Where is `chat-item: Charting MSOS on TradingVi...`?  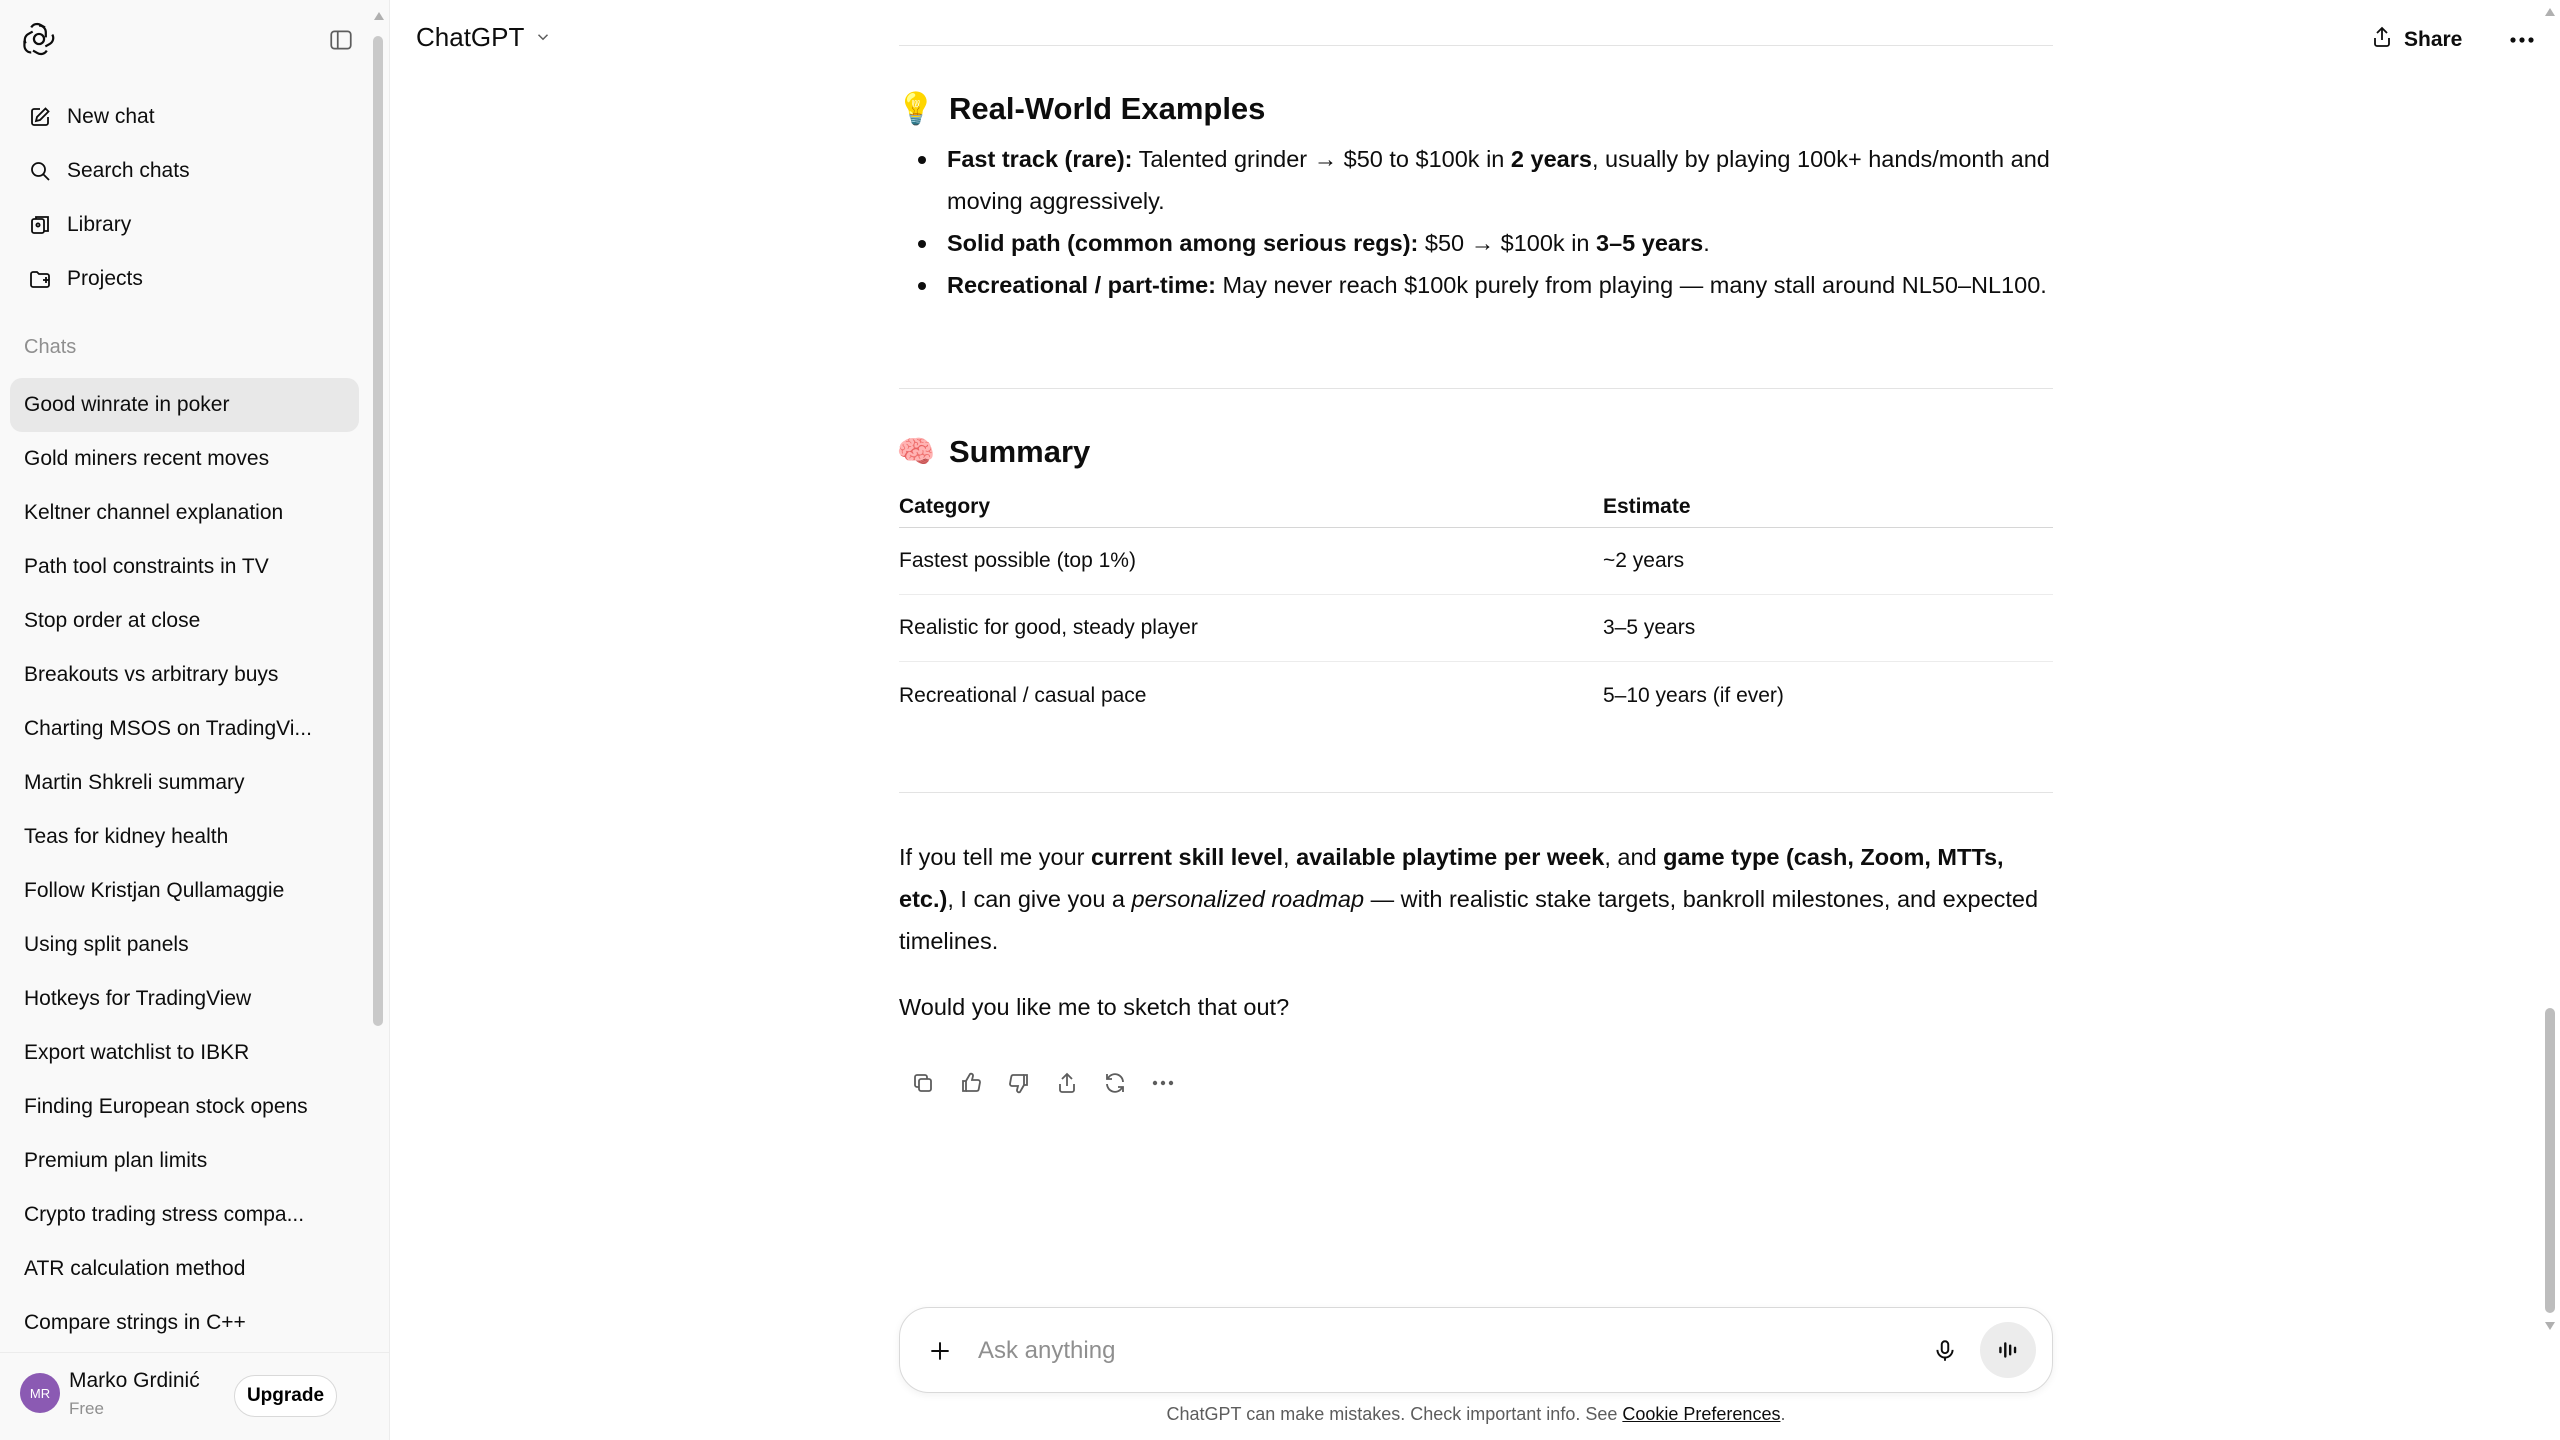 chat-item: Charting MSOS on TradingVi... is located at coordinates (184, 729).